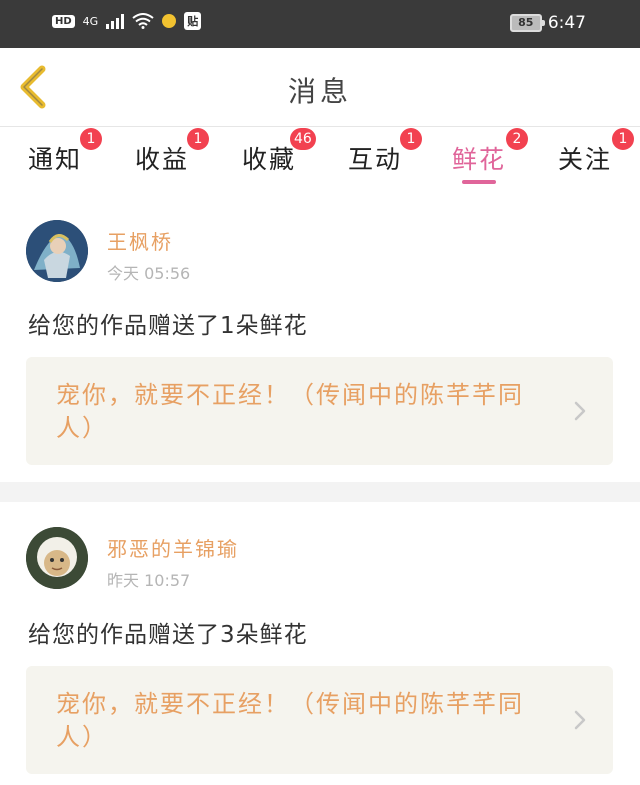 The image size is (640, 785). What do you see at coordinates (173, 547) in the screenshot?
I see `sender-name: 邪恶的羊锦瑜` at bounding box center [173, 547].